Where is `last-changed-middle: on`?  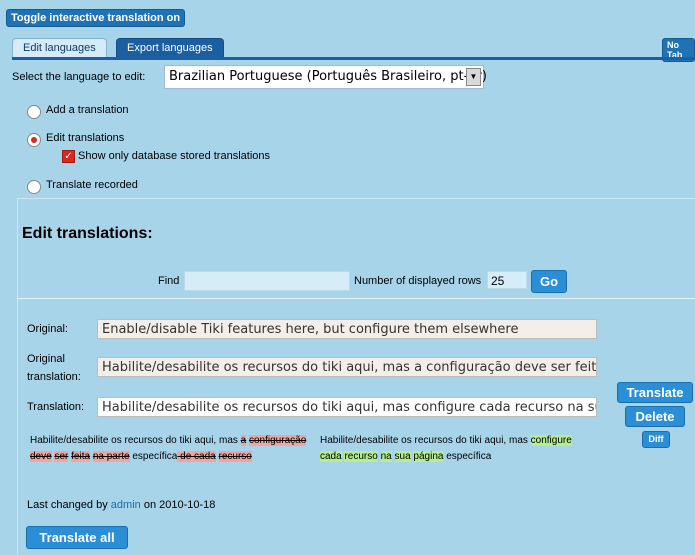 last-changed-middle: on is located at coordinates (150, 505).